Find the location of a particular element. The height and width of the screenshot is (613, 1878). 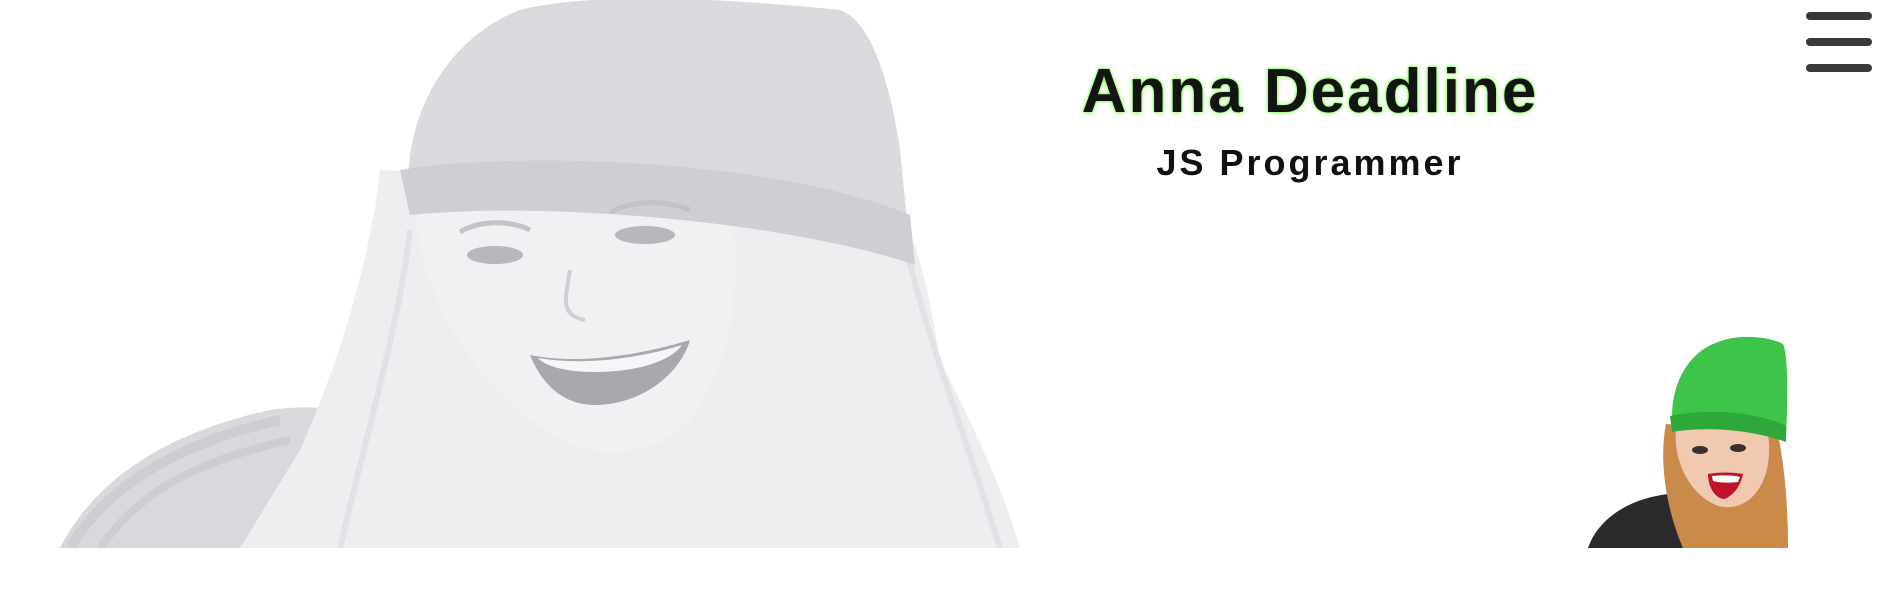

job-title: JS Programmer is located at coordinates (1310, 162).